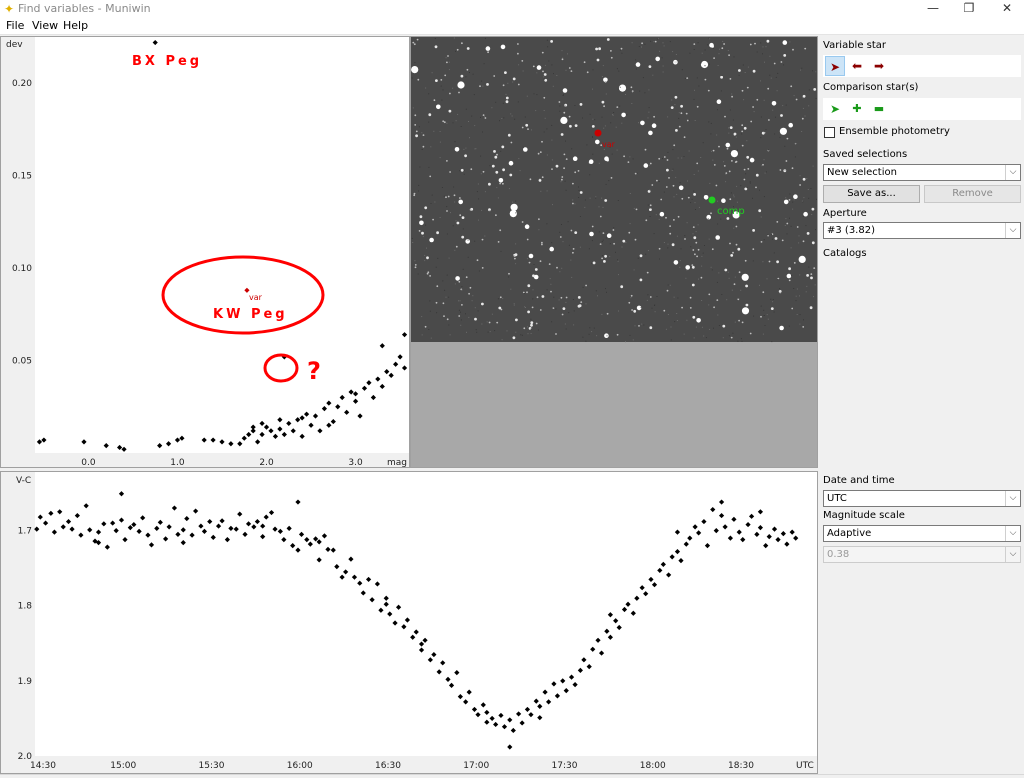 Image resolution: width=1024 pixels, height=778 pixels. Describe the element at coordinates (972, 194) in the screenshot. I see `remove-button: Remove` at that location.